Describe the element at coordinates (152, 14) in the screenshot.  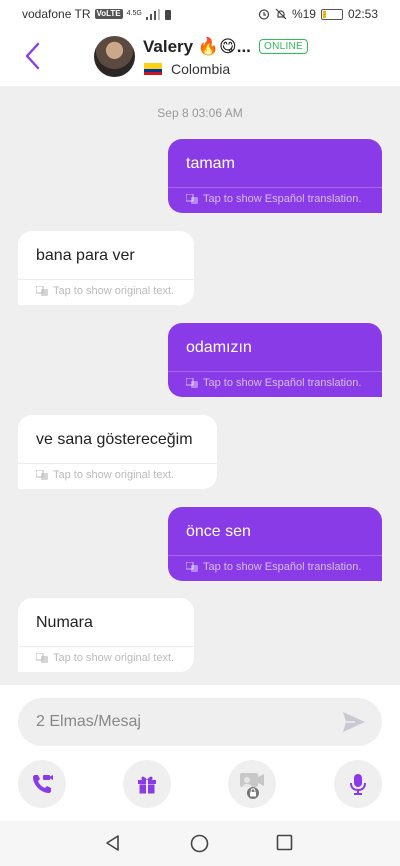
I see `signal-icon` at that location.